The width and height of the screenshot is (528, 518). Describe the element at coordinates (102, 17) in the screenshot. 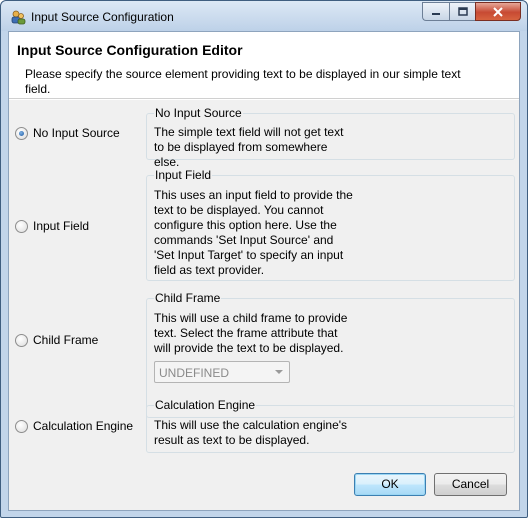

I see `window-title: Input Source Configuration` at that location.